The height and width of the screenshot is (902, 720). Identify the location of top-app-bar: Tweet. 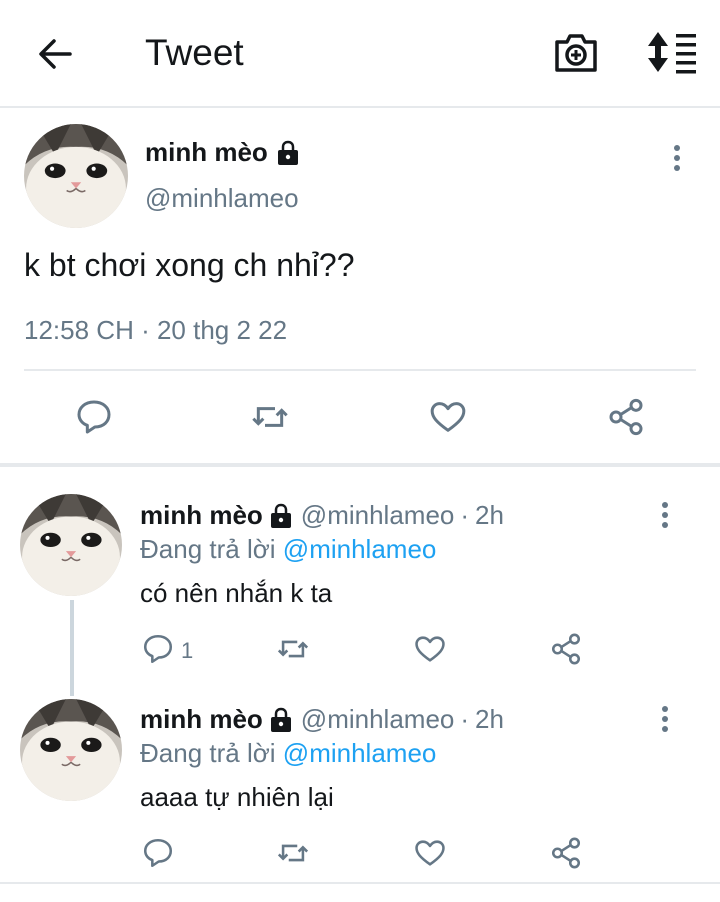
(360, 54).